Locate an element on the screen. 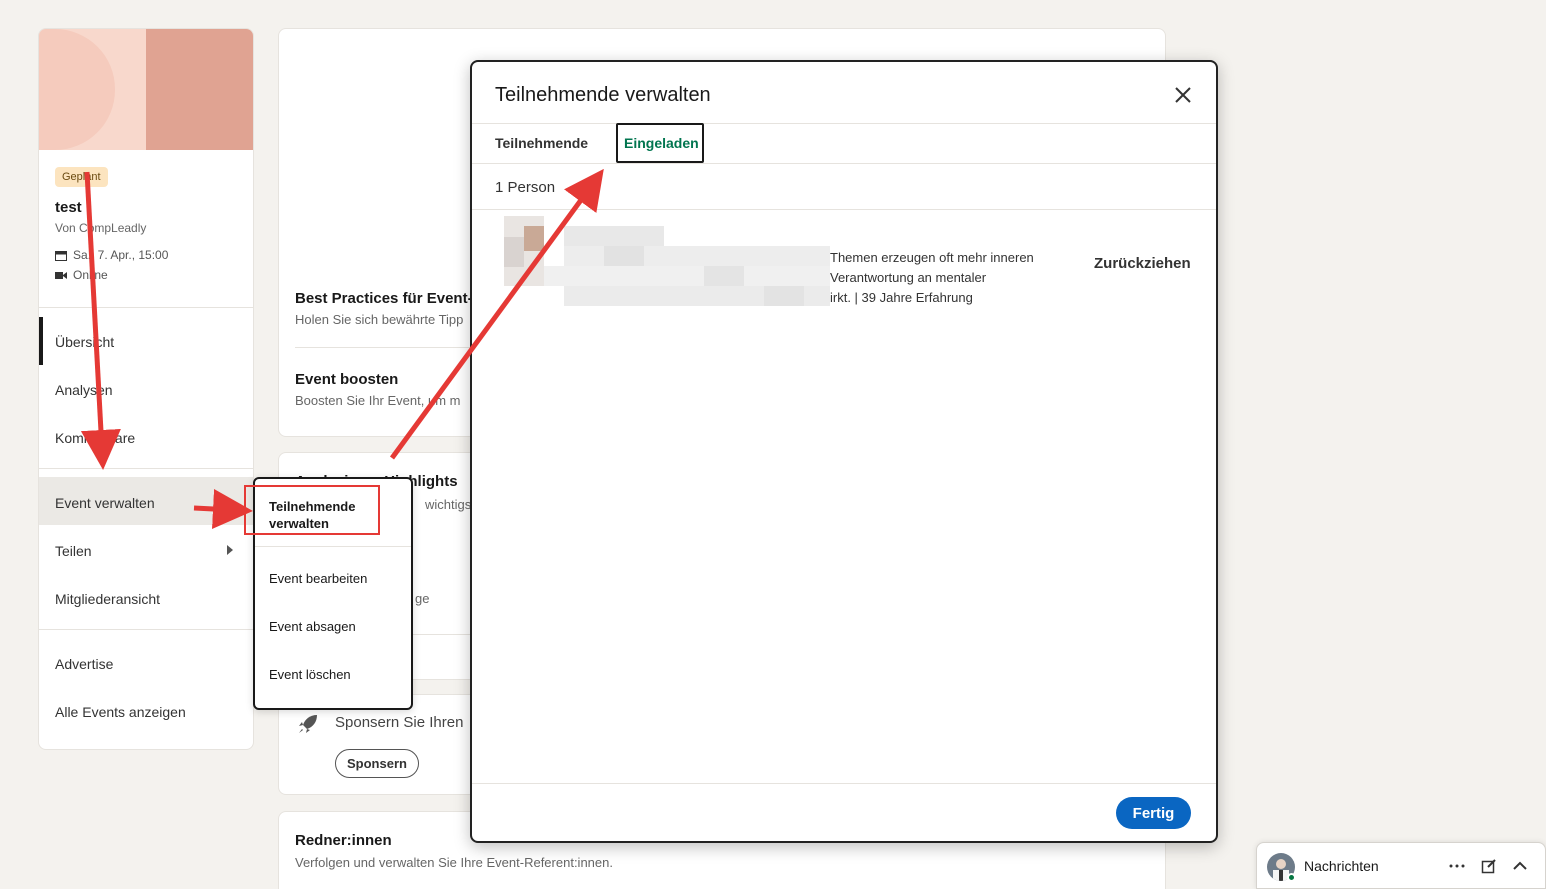  active-indicator is located at coordinates (41, 341).